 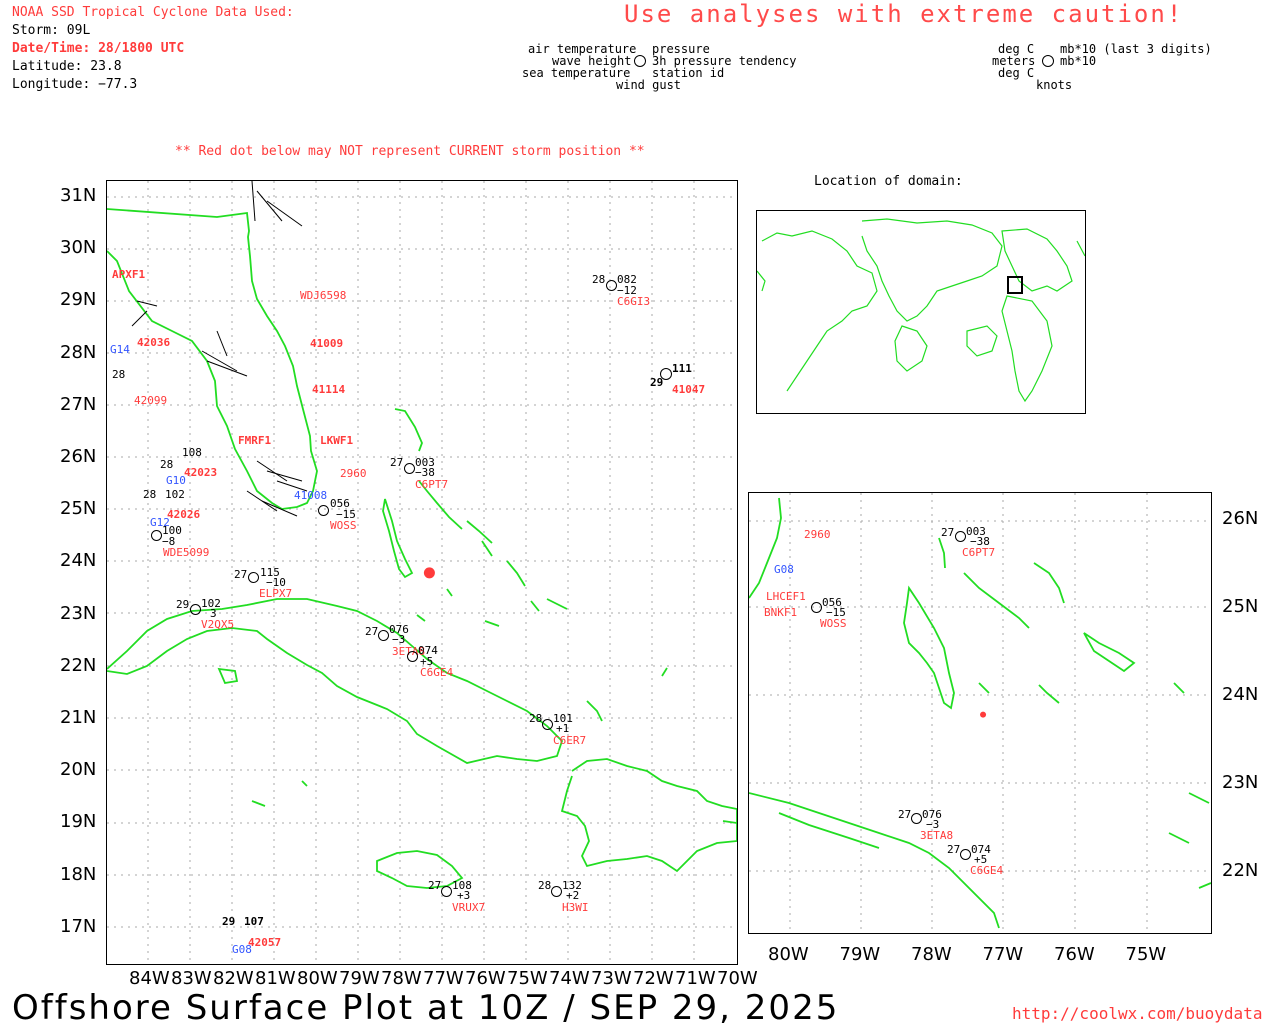 What do you see at coordinates (888, 181) in the screenshot?
I see `inset-title: Location of domain:` at bounding box center [888, 181].